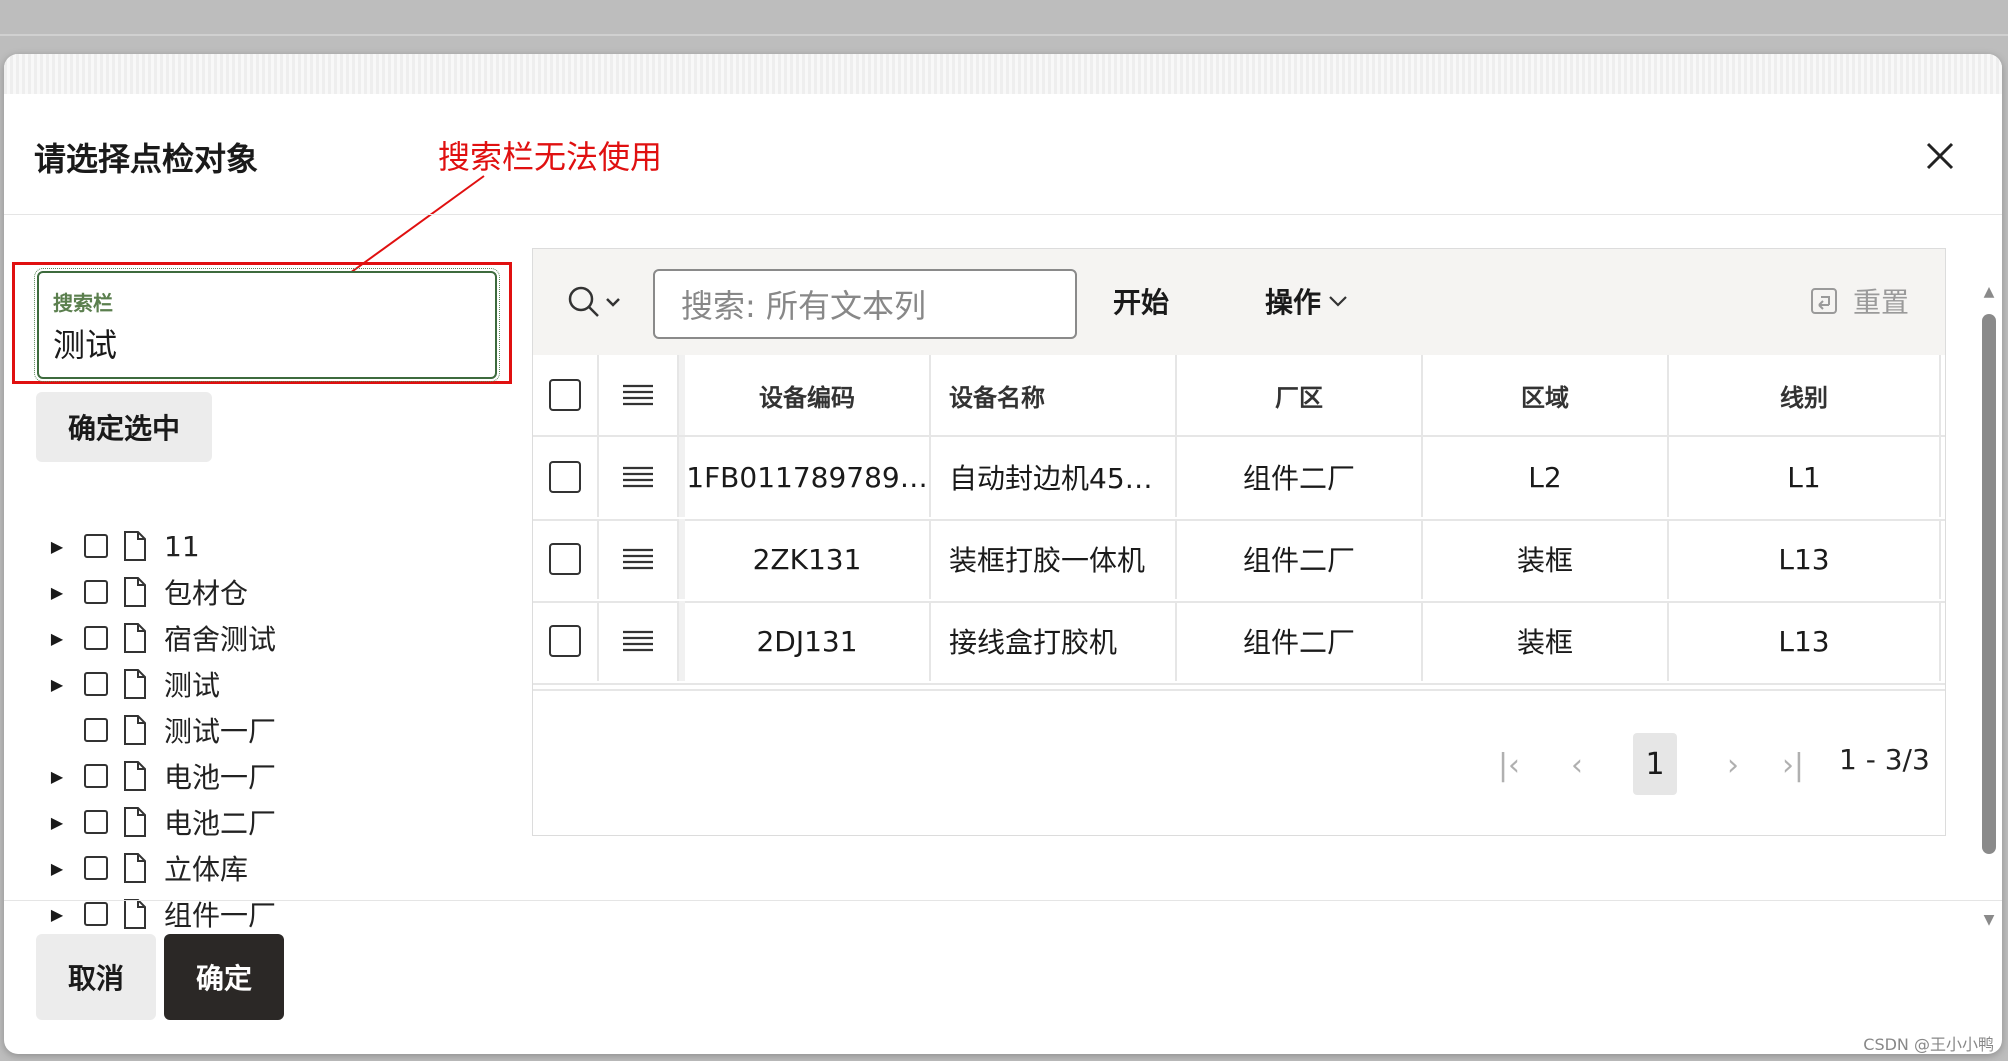  I want to click on close-icon, so click(1940, 156).